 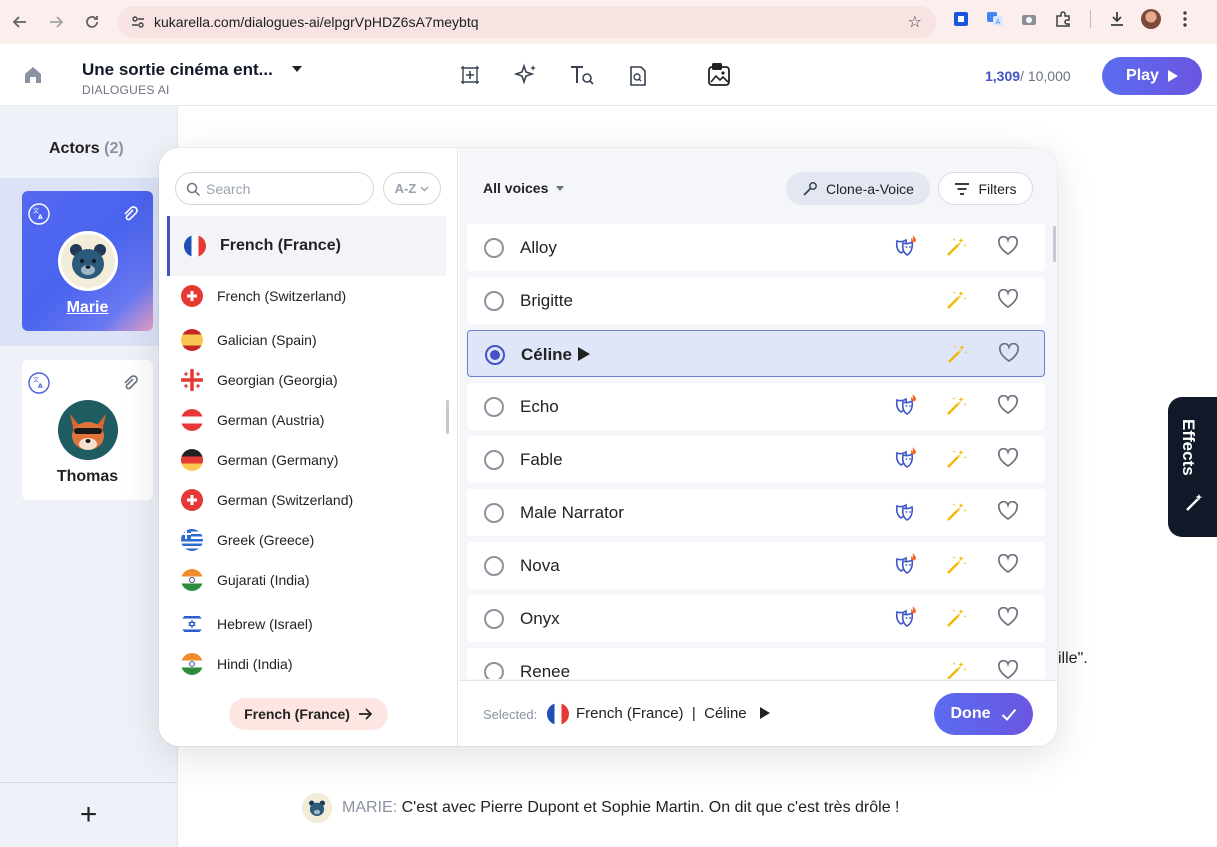 I want to click on play-button: Play, so click(x=1152, y=76).